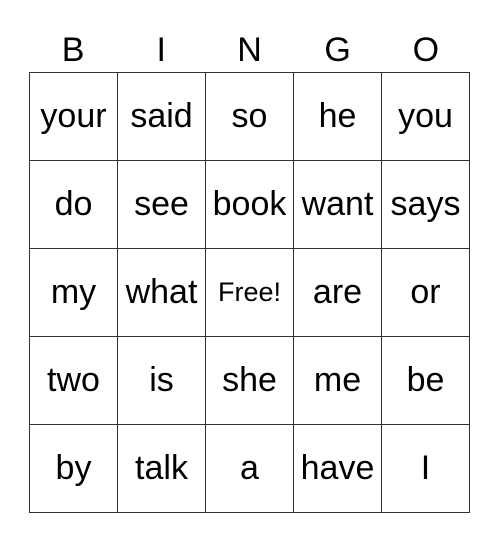 The height and width of the screenshot is (544, 500). I want to click on bingo-cell: see, so click(161, 204).